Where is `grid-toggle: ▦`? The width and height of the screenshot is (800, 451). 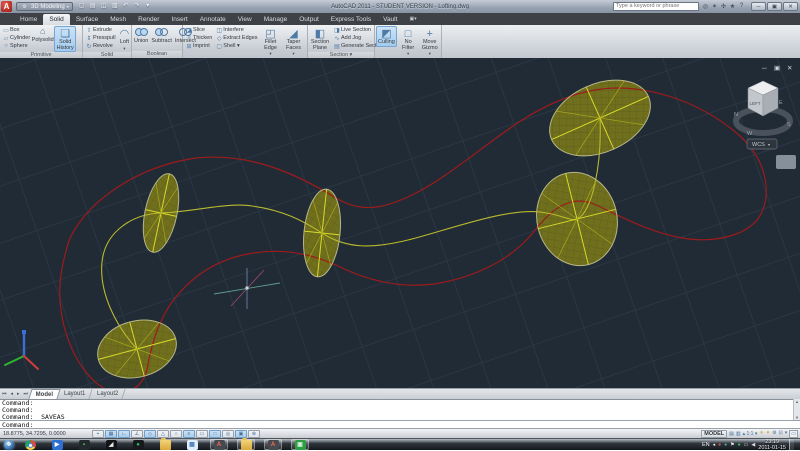 grid-toggle: ▦ is located at coordinates (111, 433).